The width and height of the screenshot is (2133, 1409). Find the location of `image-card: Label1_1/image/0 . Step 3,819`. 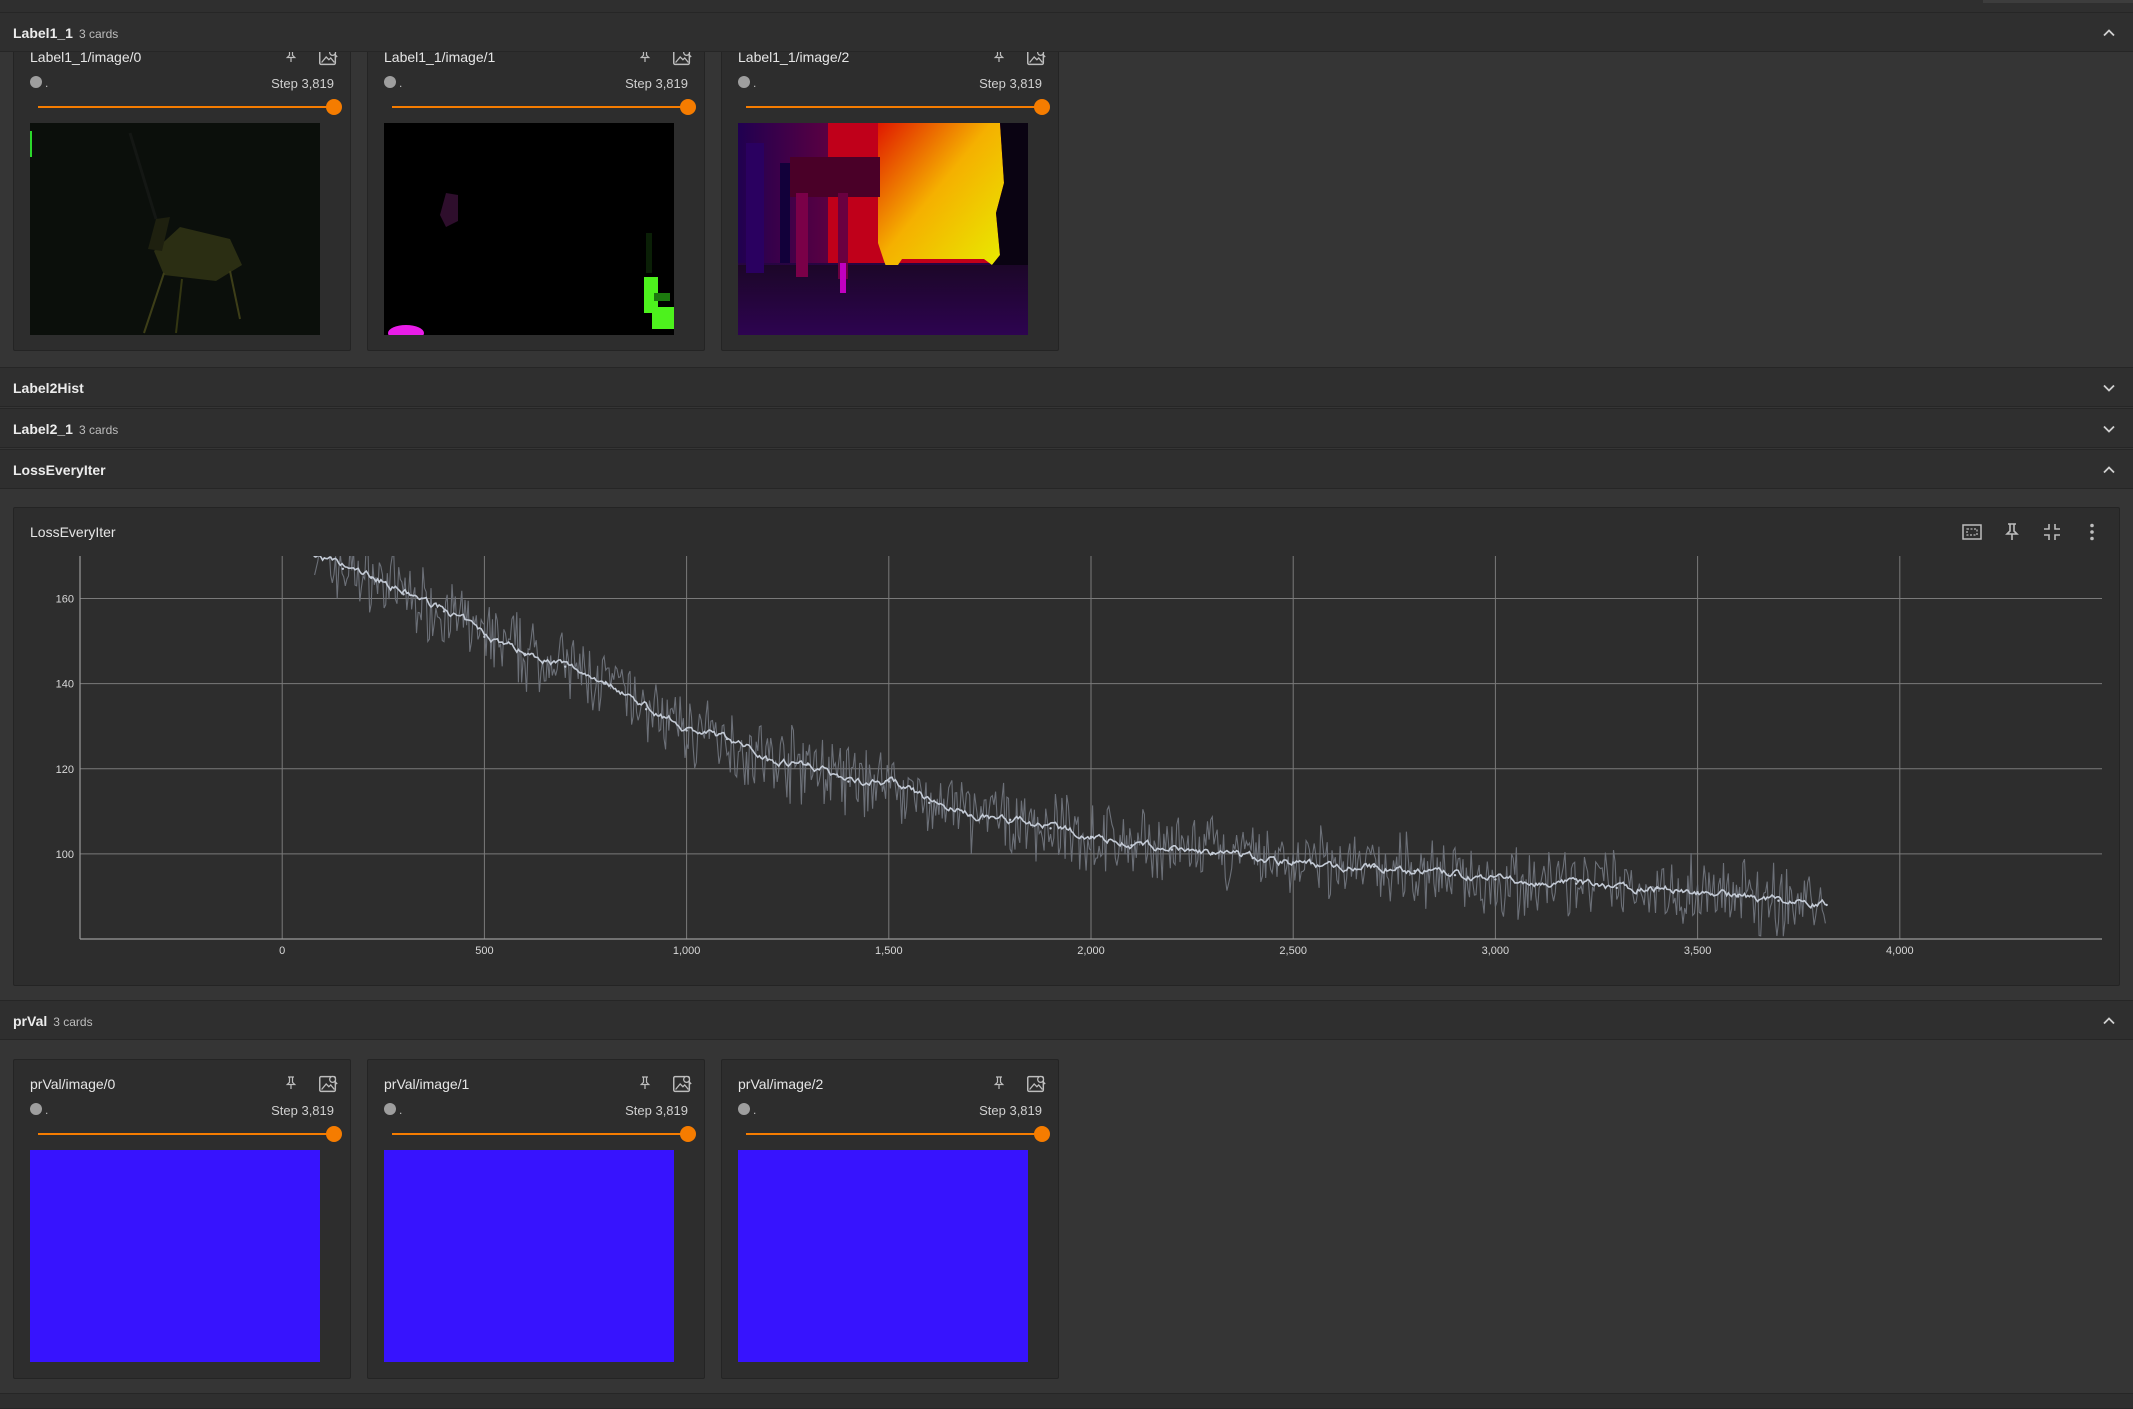

image-card: Label1_1/image/0 . Step 3,819 is located at coordinates (182, 187).